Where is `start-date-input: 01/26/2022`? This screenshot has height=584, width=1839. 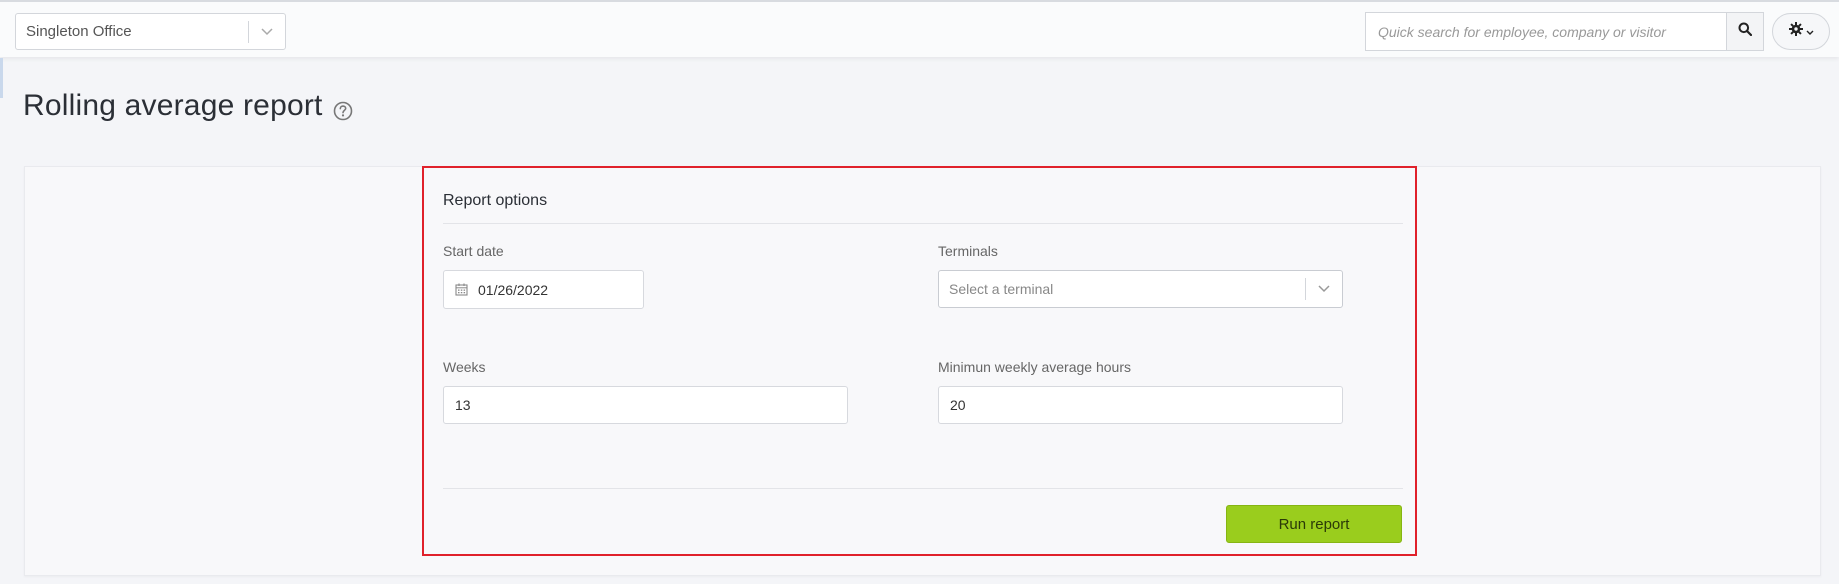 start-date-input: 01/26/2022 is located at coordinates (543, 289).